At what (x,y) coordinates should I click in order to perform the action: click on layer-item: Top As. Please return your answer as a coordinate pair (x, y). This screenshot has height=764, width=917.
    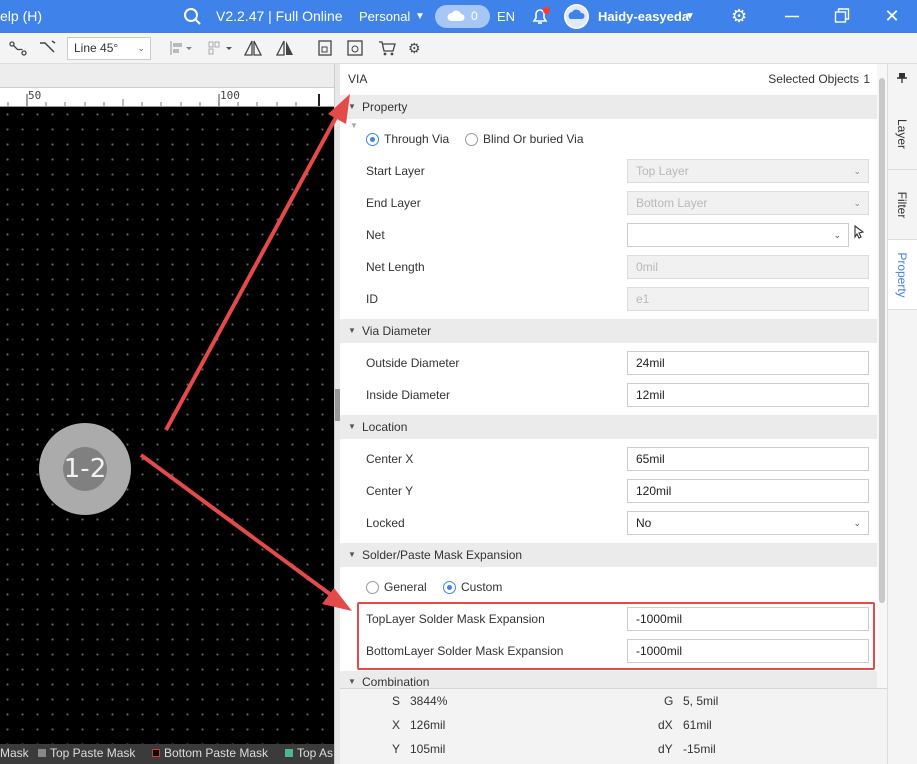
    Looking at the image, I should click on (309, 754).